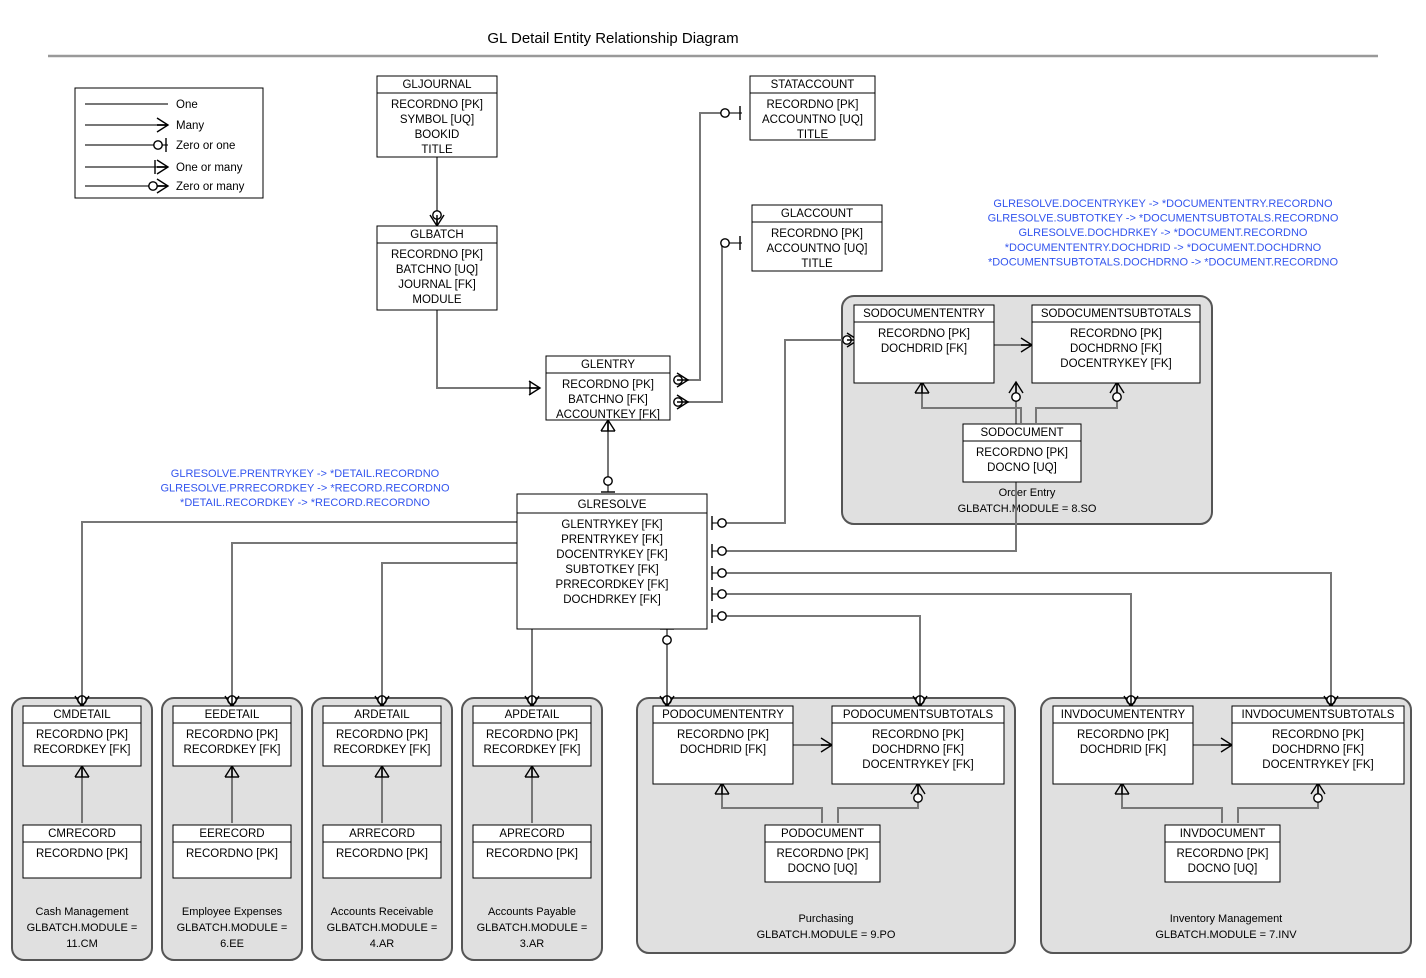 The width and height of the screenshot is (1426, 978). What do you see at coordinates (82, 928) in the screenshot?
I see `group-module-cash_mgmt: GLBATCH.MODULE =` at bounding box center [82, 928].